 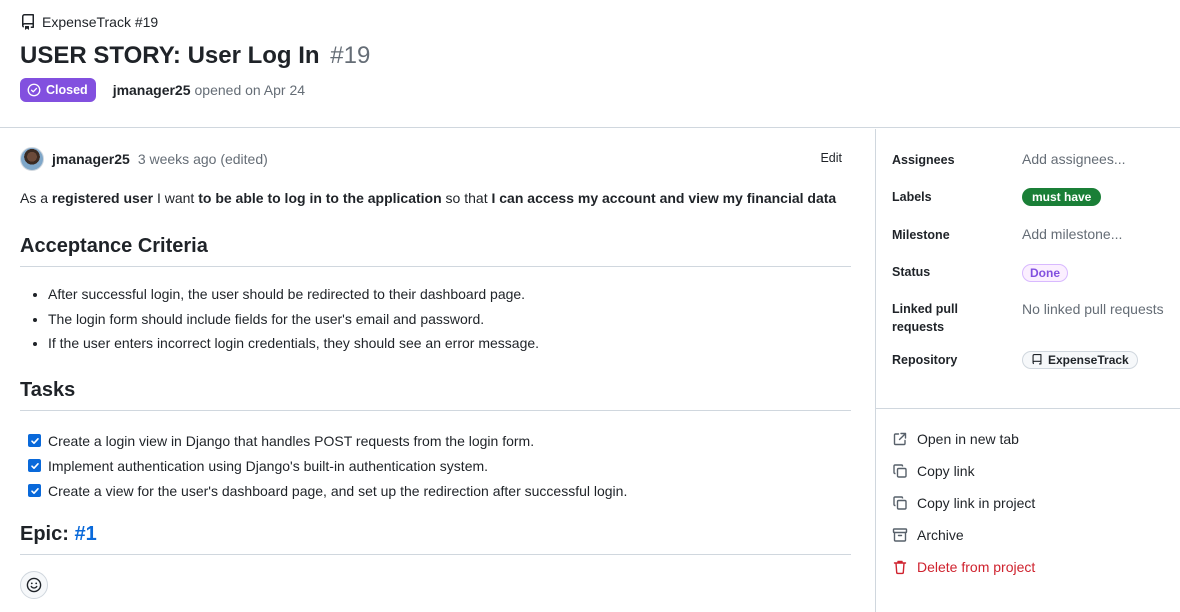 What do you see at coordinates (918, 327) in the screenshot?
I see `linked-prs-label-line2: requests` at bounding box center [918, 327].